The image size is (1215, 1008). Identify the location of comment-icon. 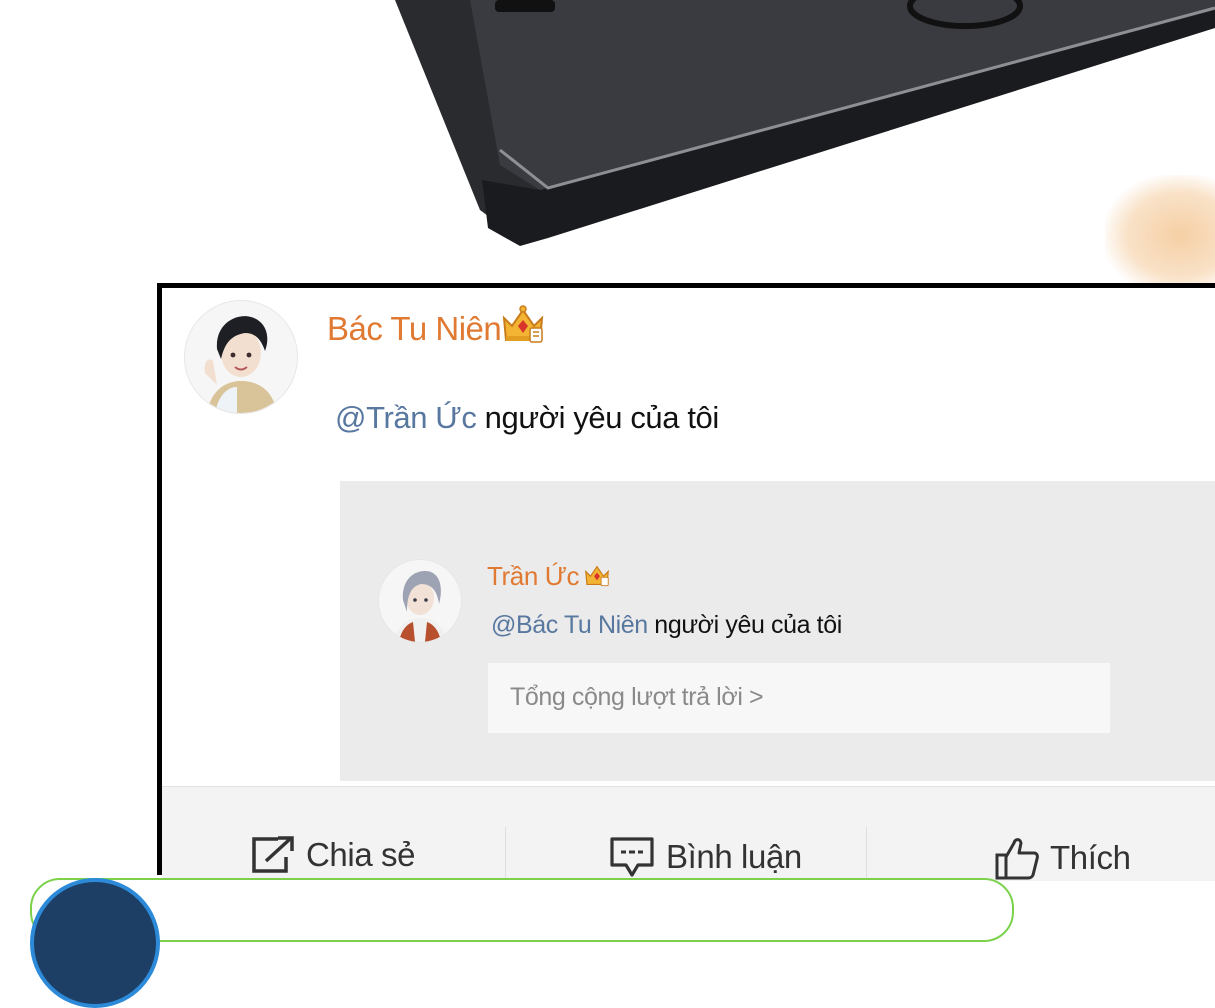
(632, 857).